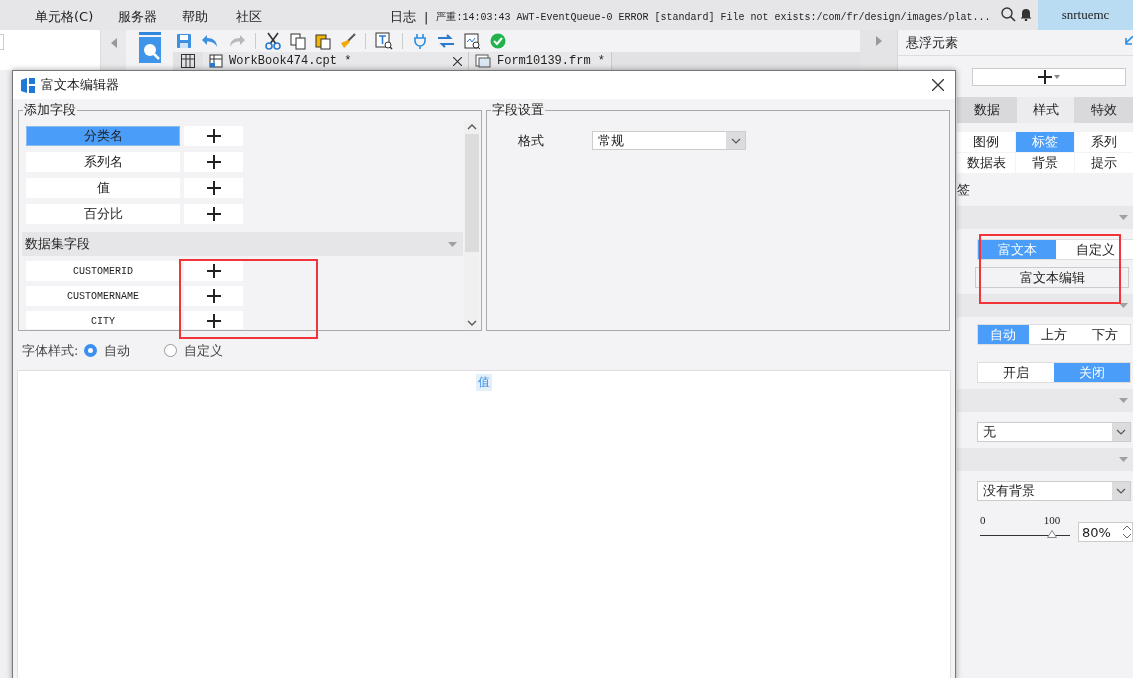 This screenshot has width=1133, height=678. What do you see at coordinates (471, 127) in the screenshot?
I see `chevron-up-icon` at bounding box center [471, 127].